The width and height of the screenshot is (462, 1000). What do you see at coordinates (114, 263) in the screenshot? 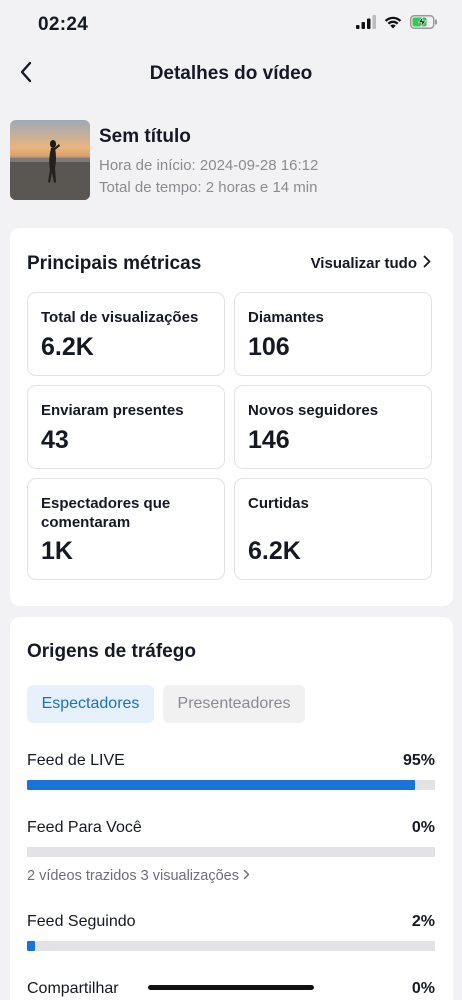
I see `metrics-title: Principais métricas` at bounding box center [114, 263].